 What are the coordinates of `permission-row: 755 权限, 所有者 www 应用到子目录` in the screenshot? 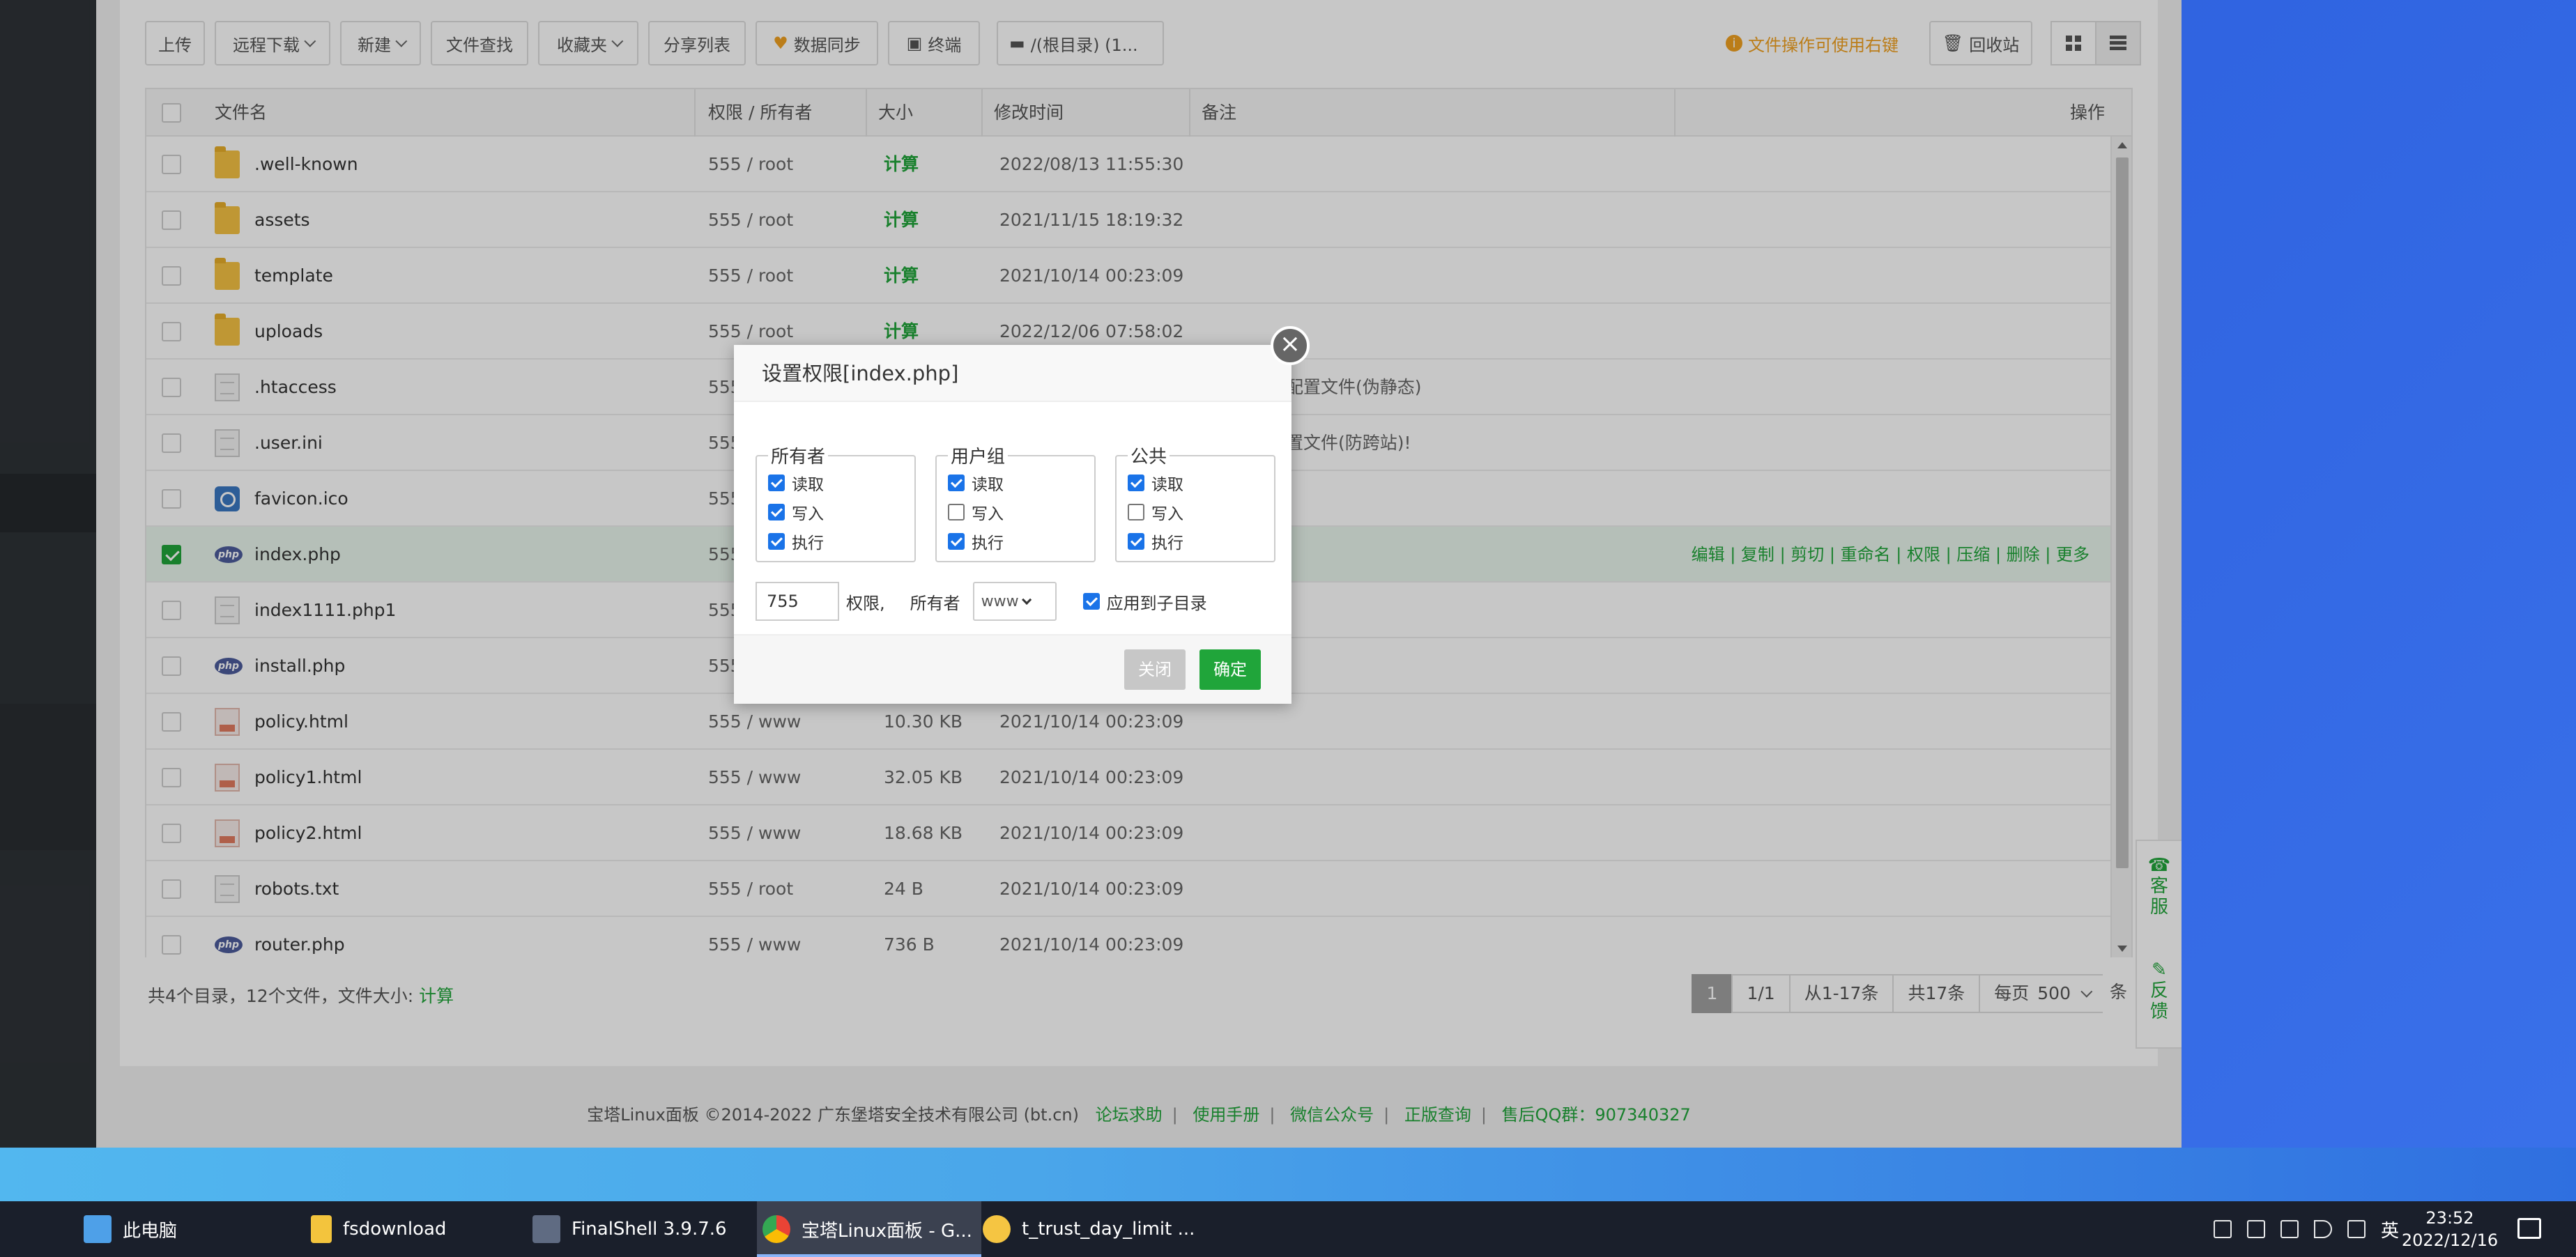 It's located at (1014, 601).